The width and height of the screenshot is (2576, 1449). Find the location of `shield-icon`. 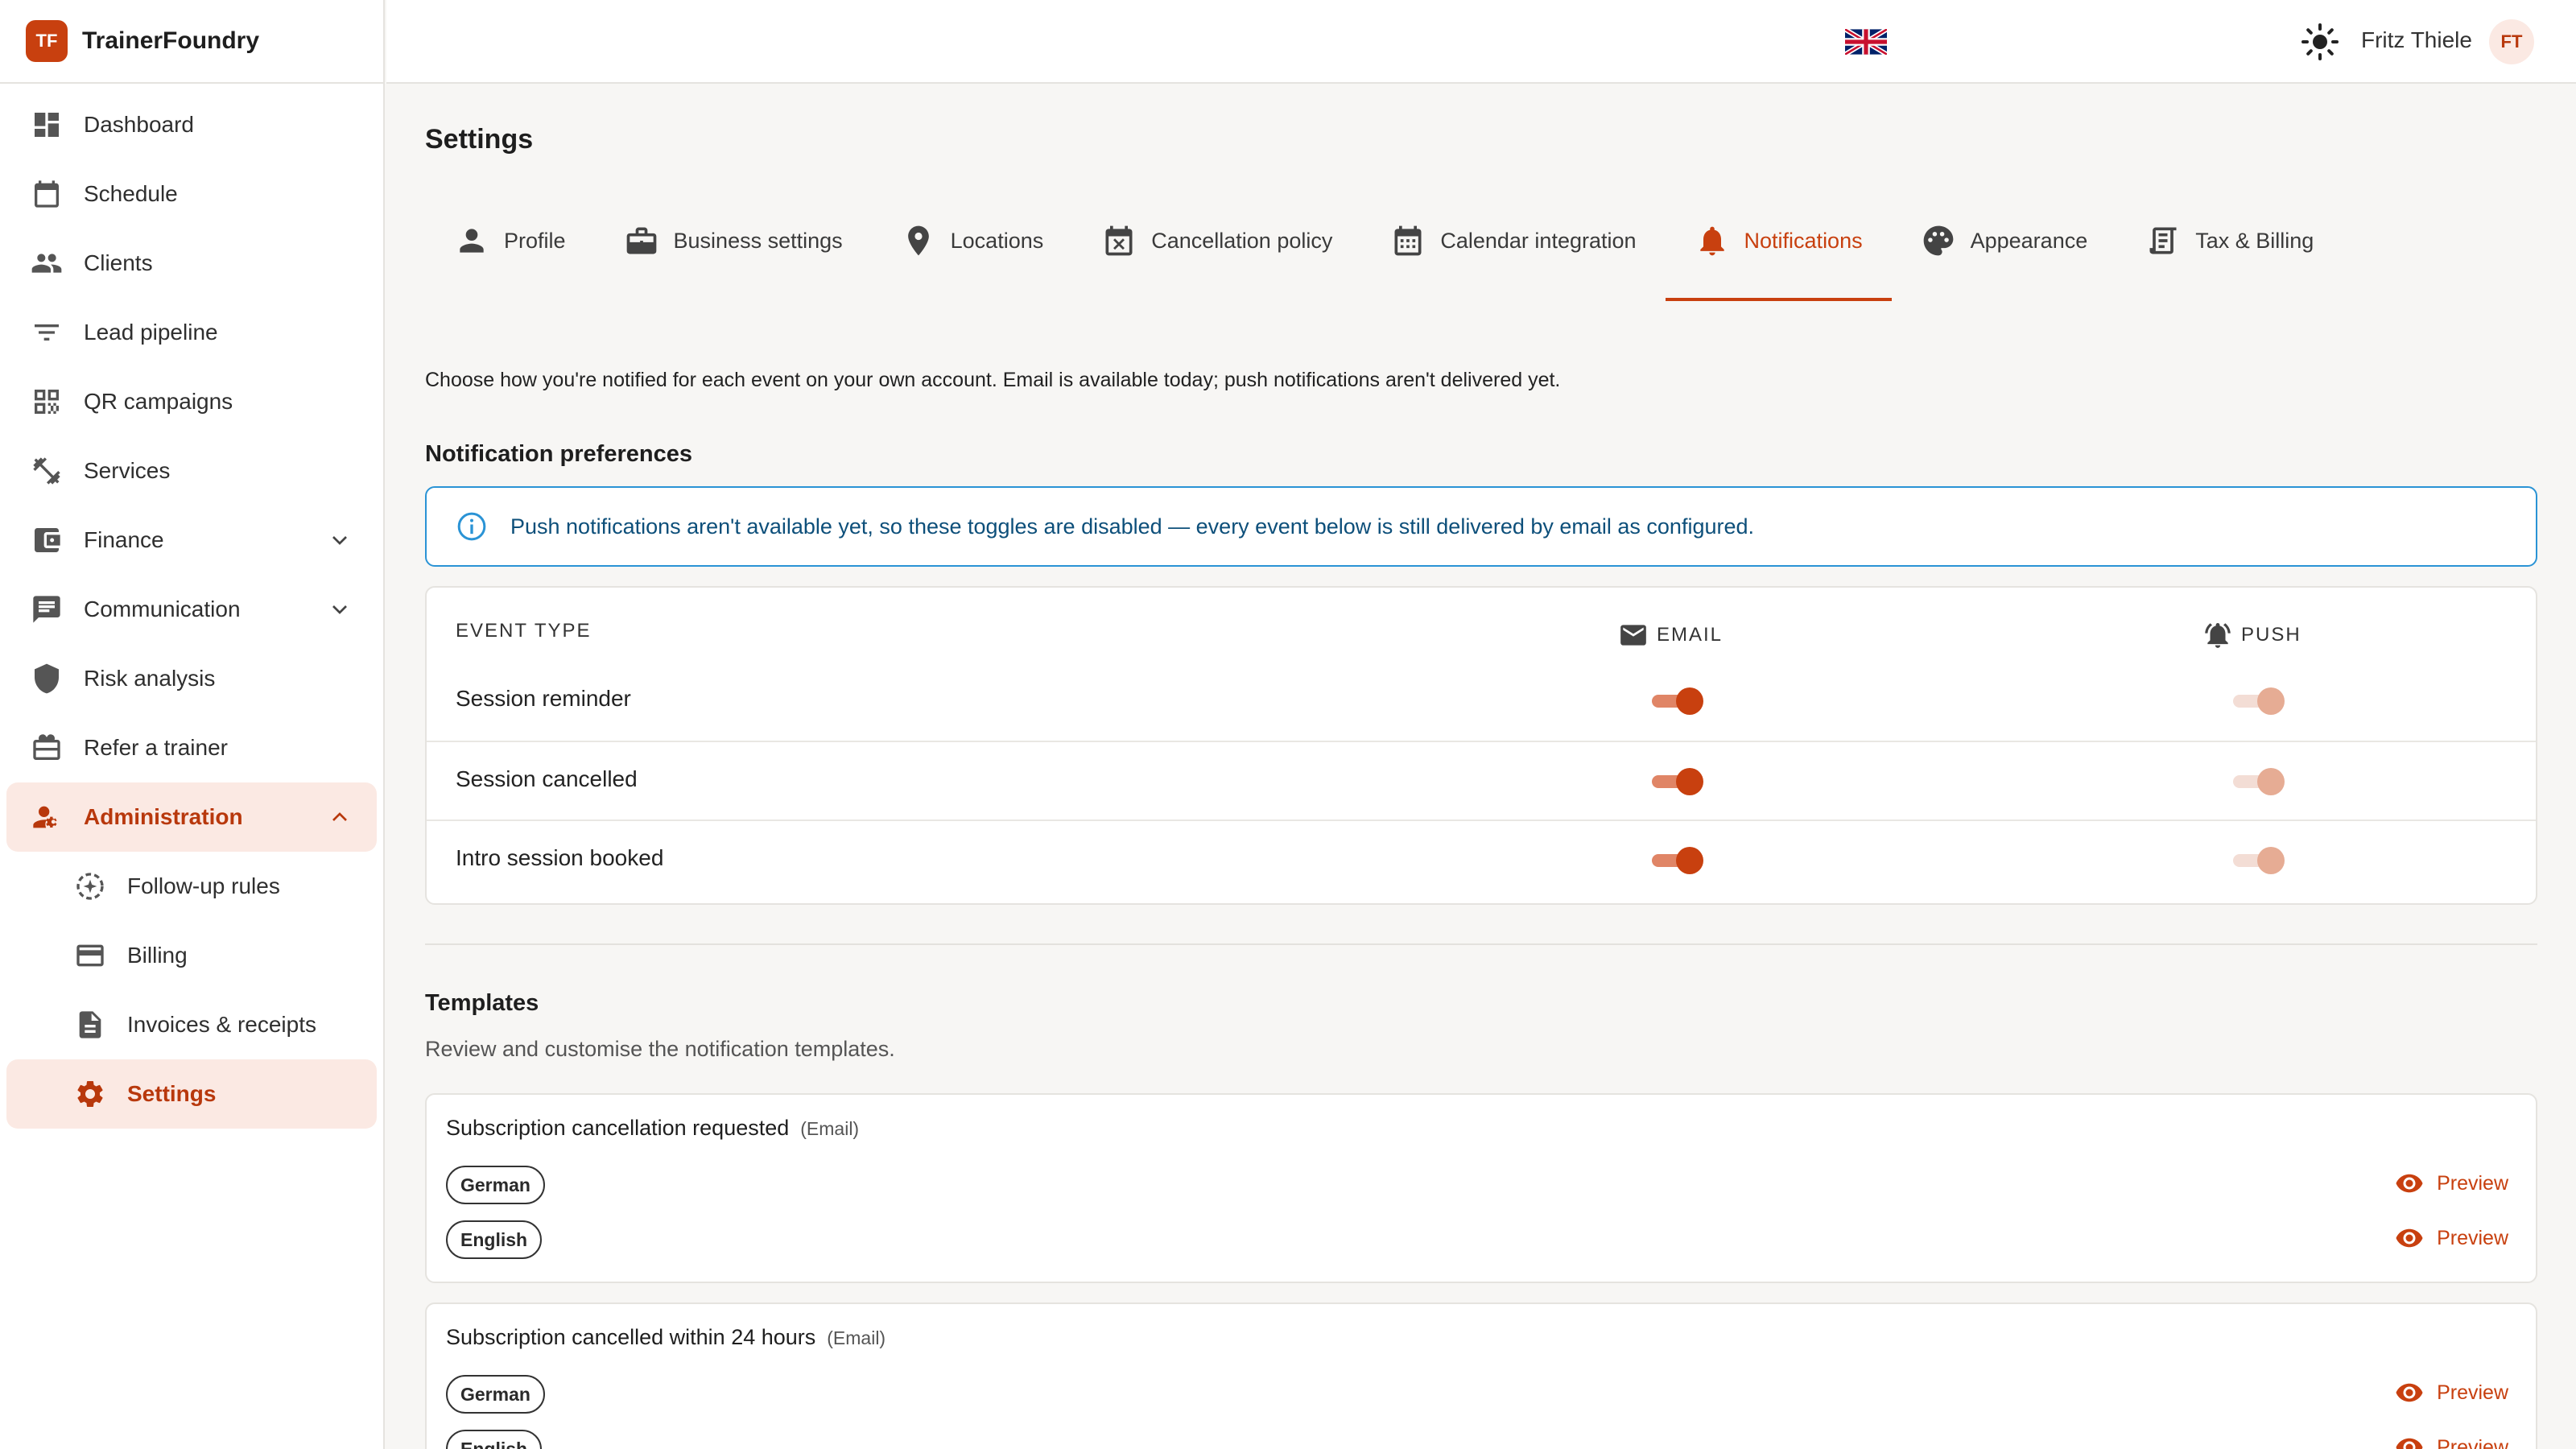

shield-icon is located at coordinates (46, 678).